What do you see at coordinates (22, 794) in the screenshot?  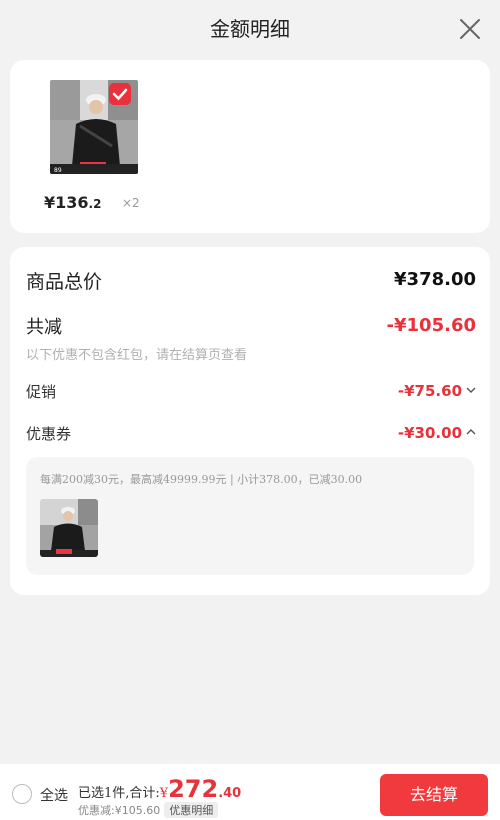 I see `select-all-radio-icon` at bounding box center [22, 794].